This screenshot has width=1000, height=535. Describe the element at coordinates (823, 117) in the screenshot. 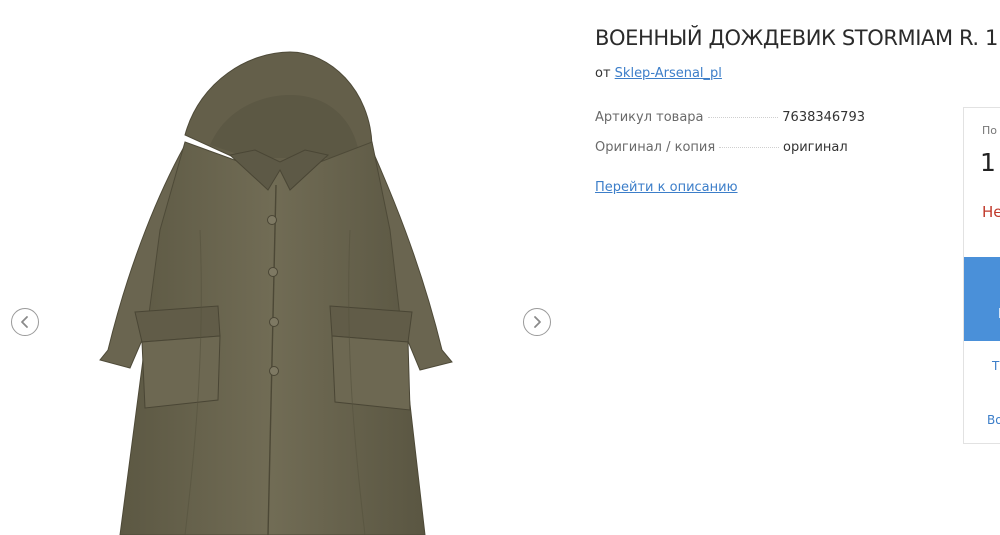

I see `spec-value: 7638346793` at that location.